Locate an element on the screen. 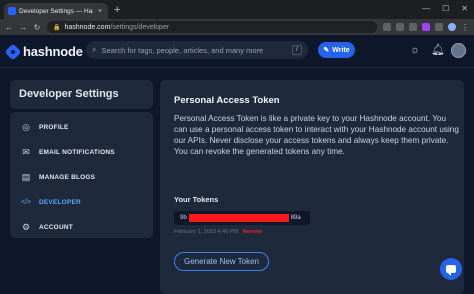 The width and height of the screenshot is (474, 294). sidebar-header: Developer Settings is located at coordinates (81, 94).